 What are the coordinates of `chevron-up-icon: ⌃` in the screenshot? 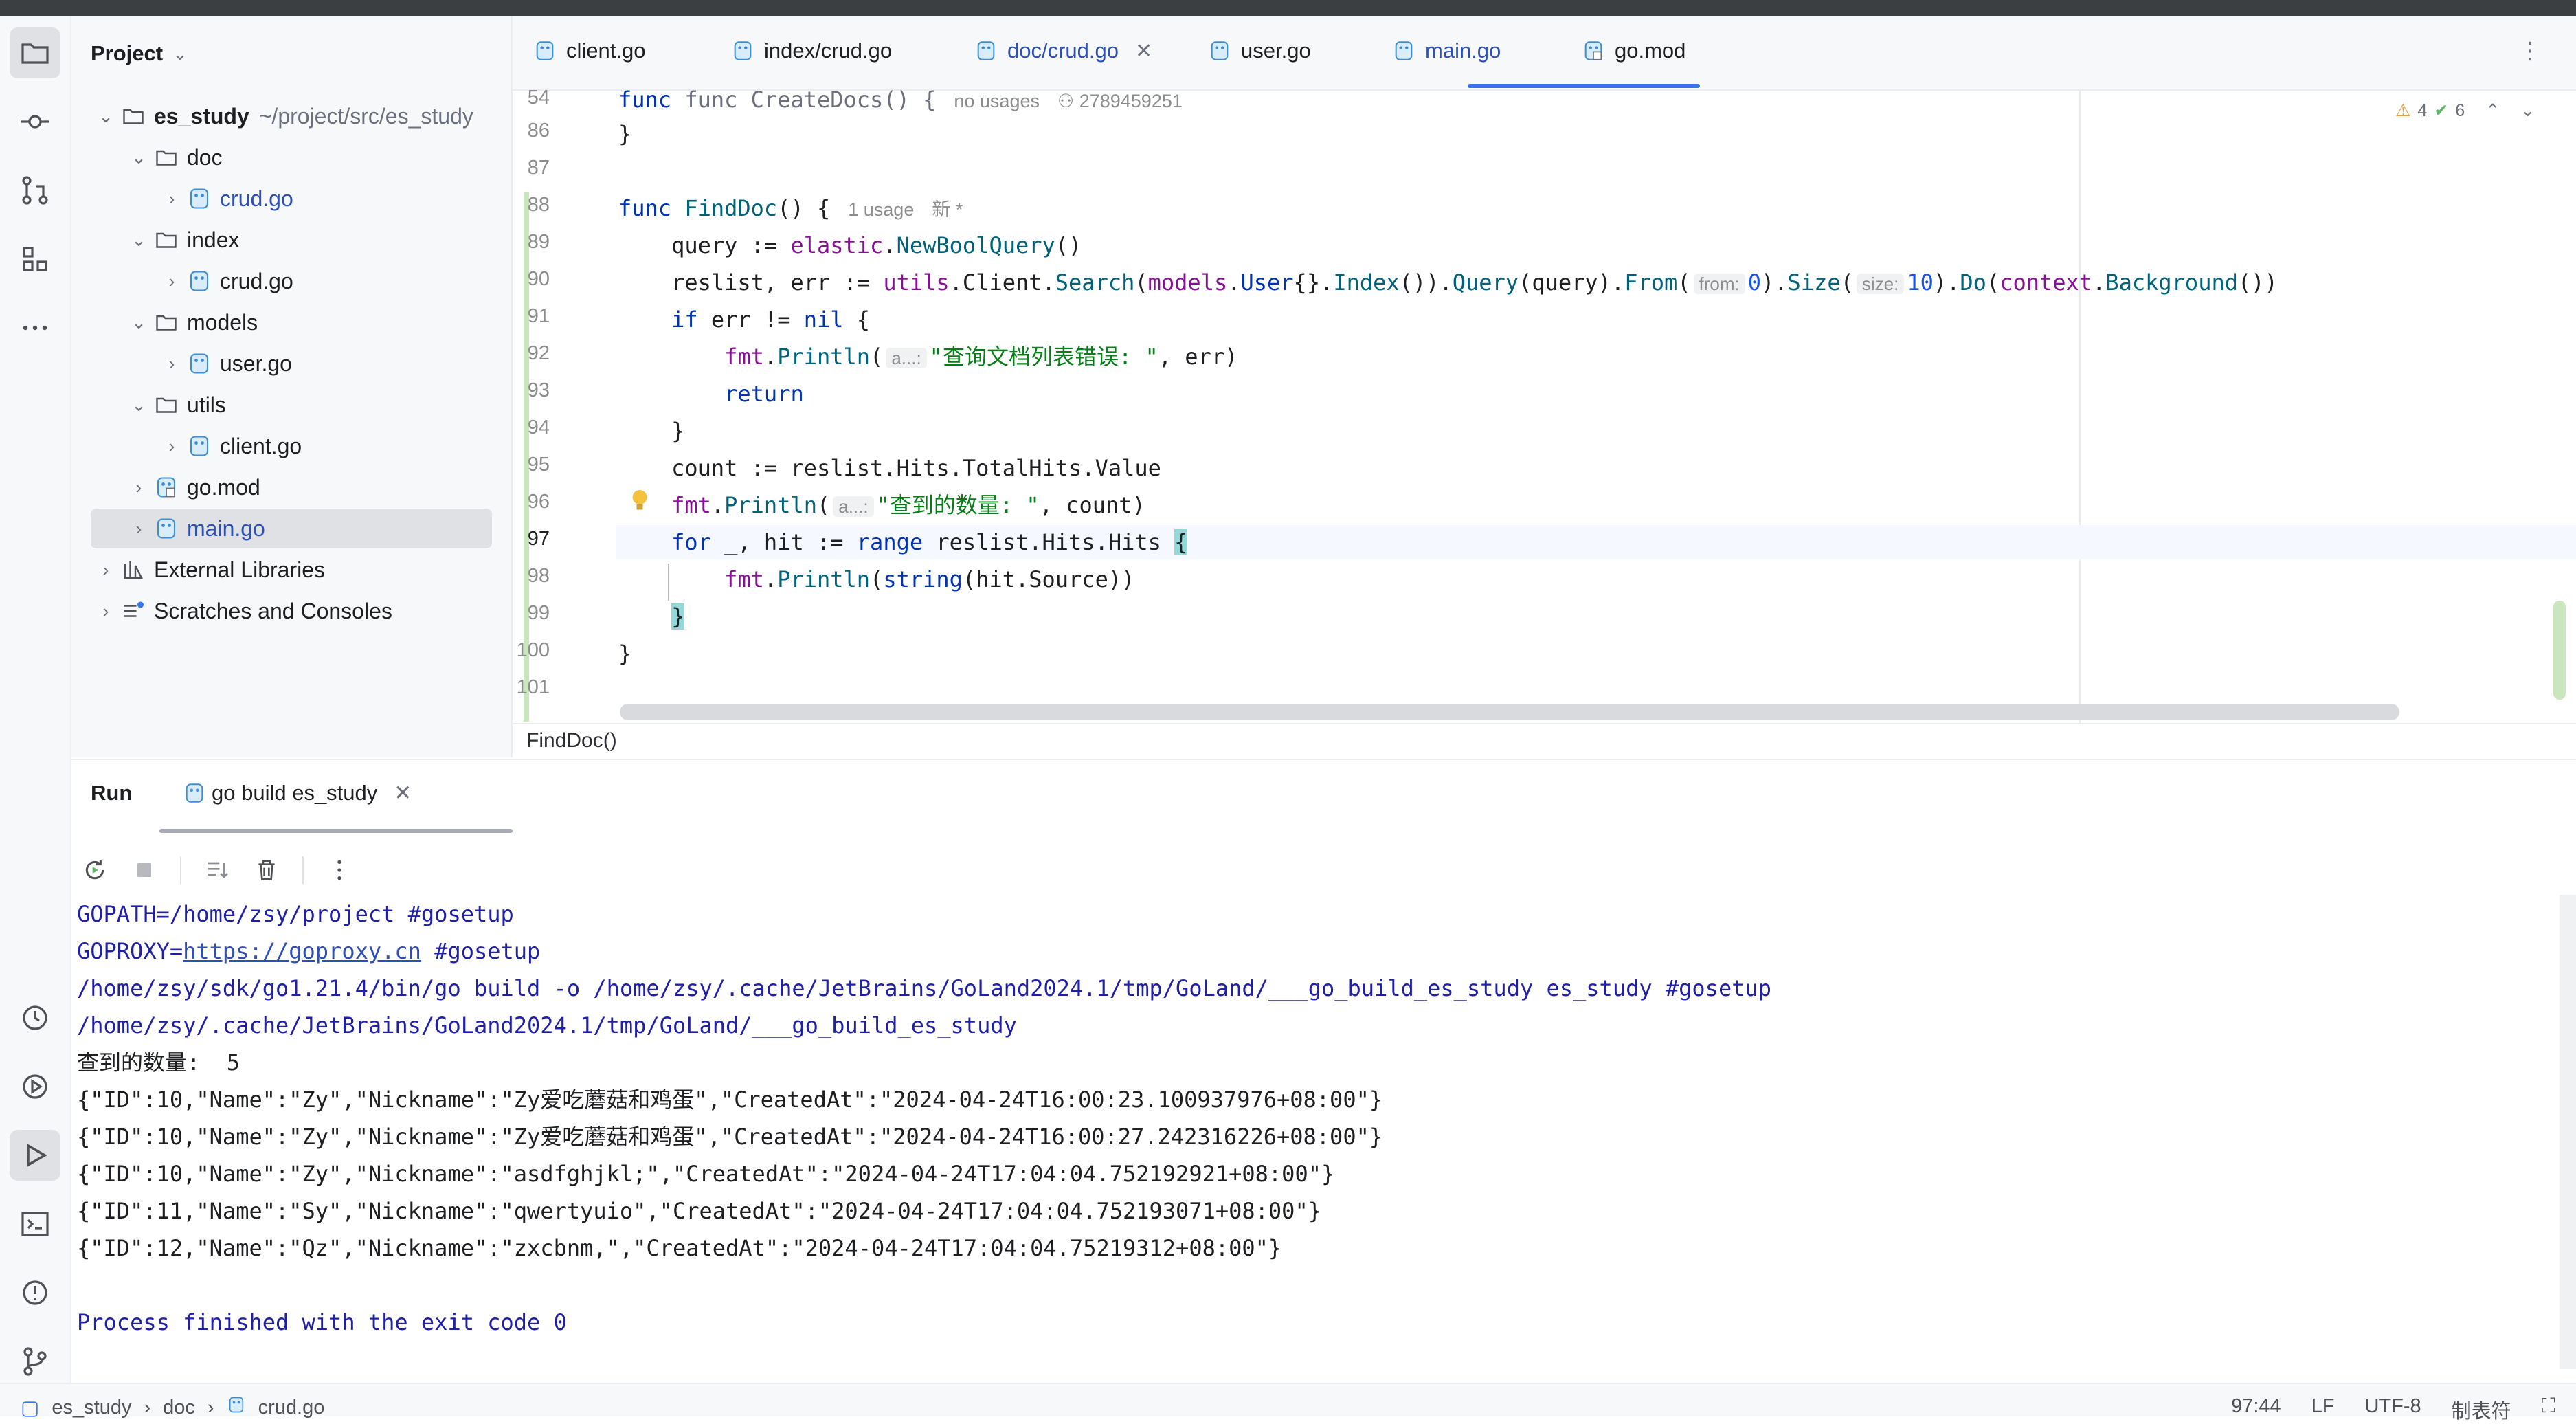 It's located at (2492, 110).